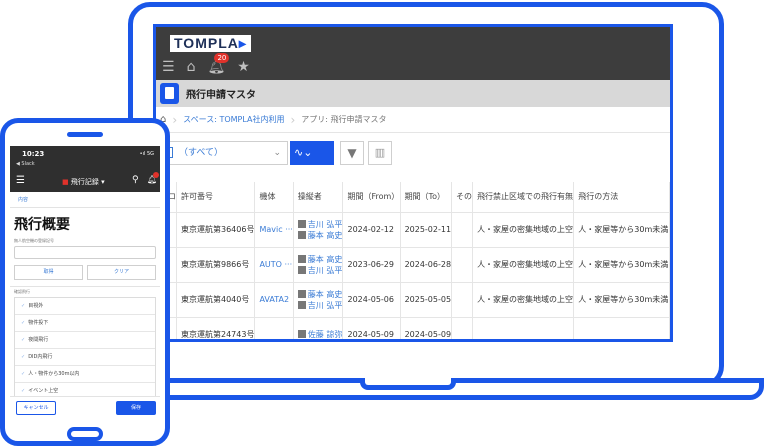 The image size is (764, 448). I want to click on user-link: 佐藤 諒弥, so click(319, 334).